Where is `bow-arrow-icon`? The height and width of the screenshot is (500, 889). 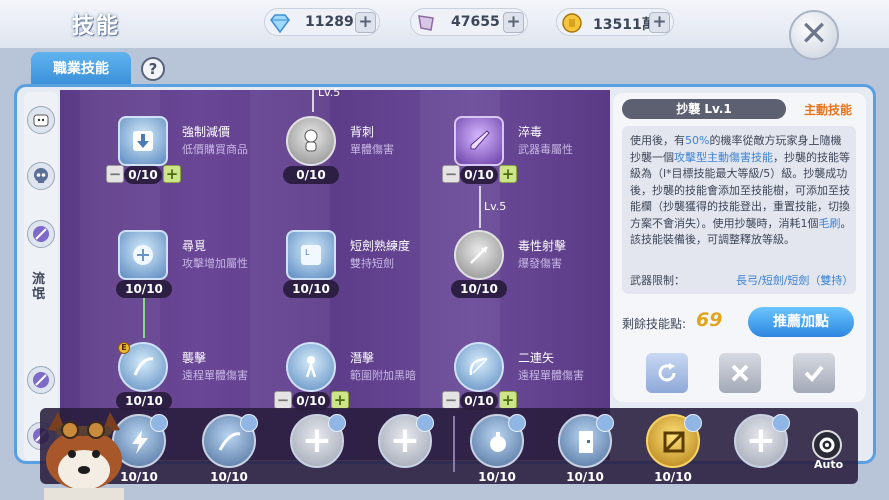 bow-arrow-icon is located at coordinates (478, 366).